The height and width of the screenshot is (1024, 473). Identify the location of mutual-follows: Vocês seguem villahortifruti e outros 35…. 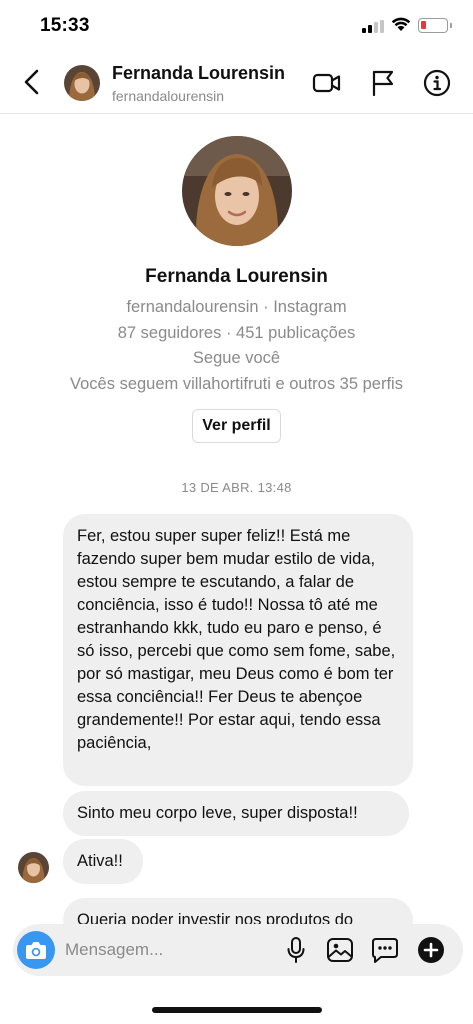
(236, 383).